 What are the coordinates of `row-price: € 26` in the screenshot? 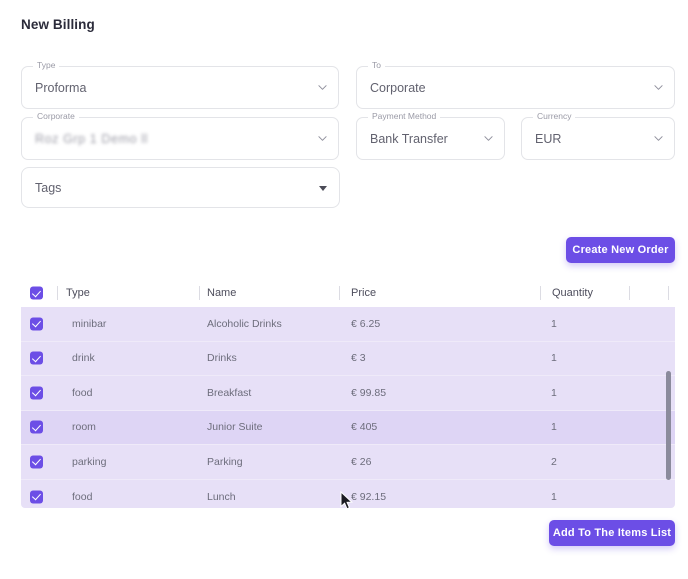 It's located at (361, 461).